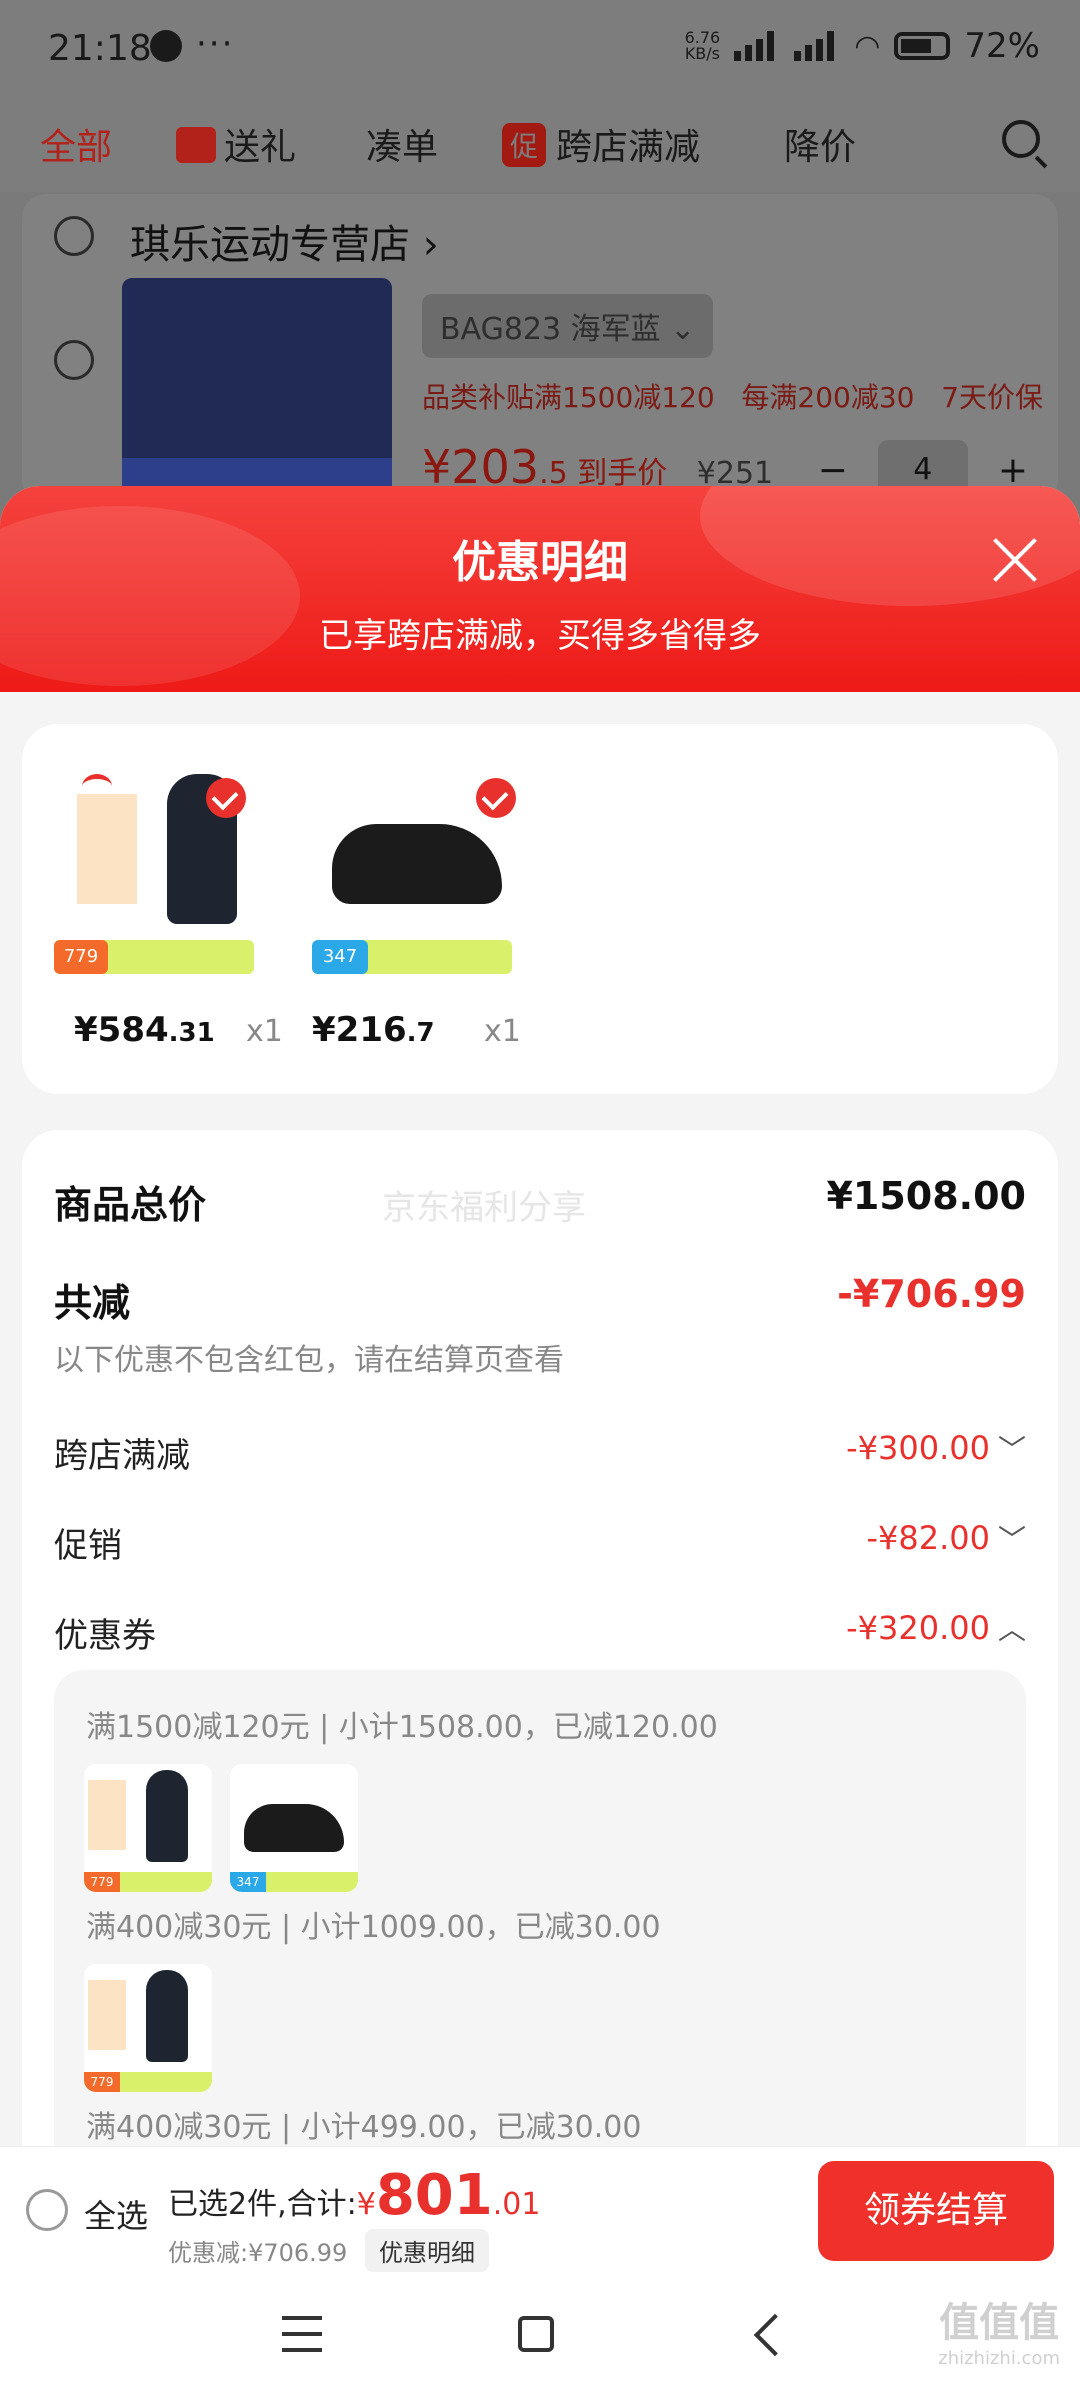  Describe the element at coordinates (936, 2211) in the screenshot. I see `checkout-button: 领券结算` at that location.